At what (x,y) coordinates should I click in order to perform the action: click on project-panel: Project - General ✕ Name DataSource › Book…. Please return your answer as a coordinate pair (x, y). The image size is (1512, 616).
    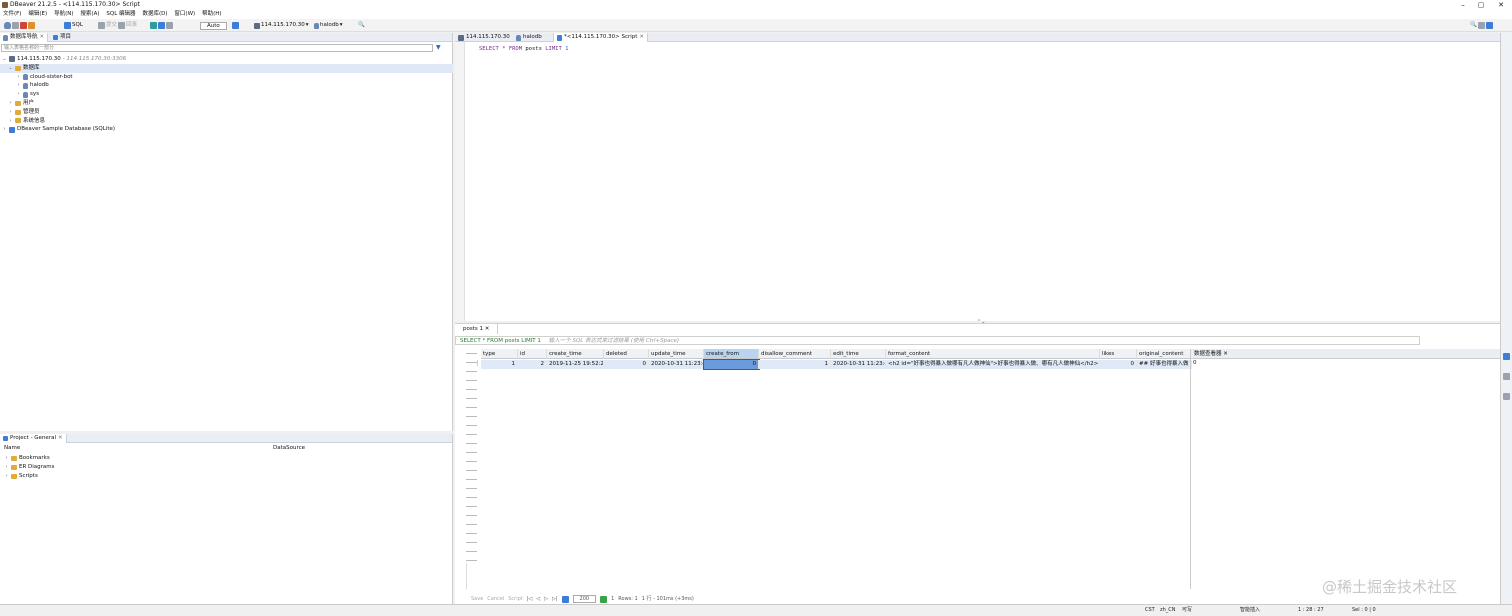
    Looking at the image, I should click on (226, 519).